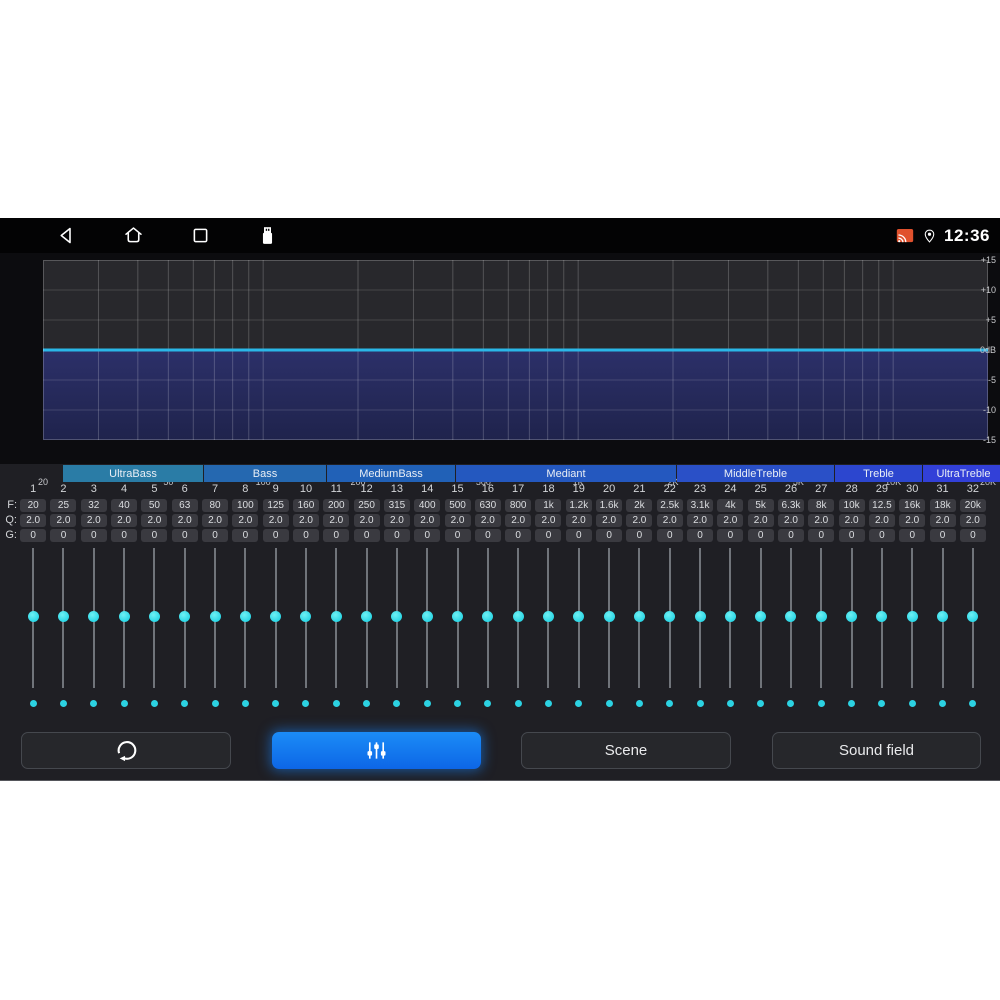  What do you see at coordinates (33, 505) in the screenshot?
I see `band-freq-value: 20` at bounding box center [33, 505].